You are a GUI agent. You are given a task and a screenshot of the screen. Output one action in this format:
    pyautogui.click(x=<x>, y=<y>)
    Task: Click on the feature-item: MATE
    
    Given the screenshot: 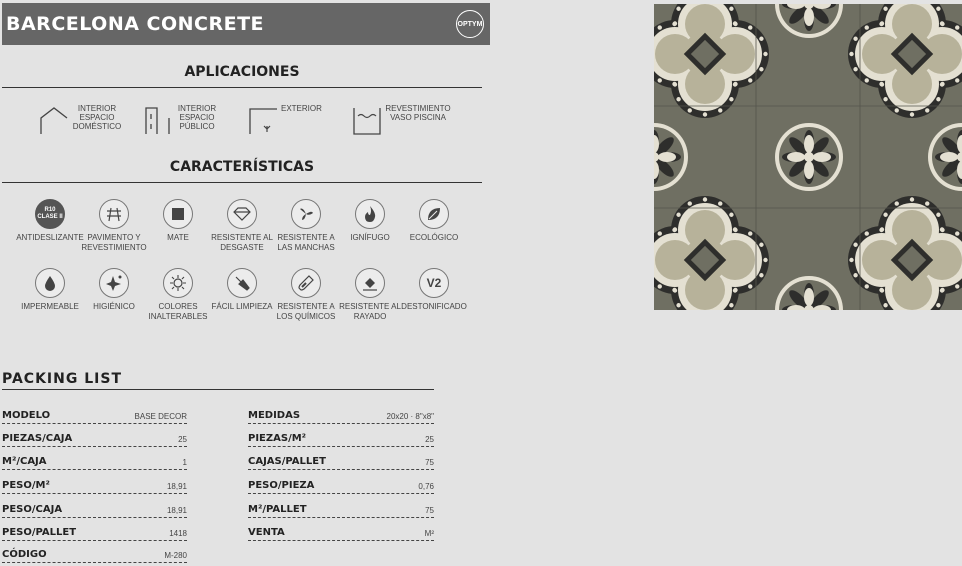 What is the action you would take?
    pyautogui.click(x=178, y=221)
    